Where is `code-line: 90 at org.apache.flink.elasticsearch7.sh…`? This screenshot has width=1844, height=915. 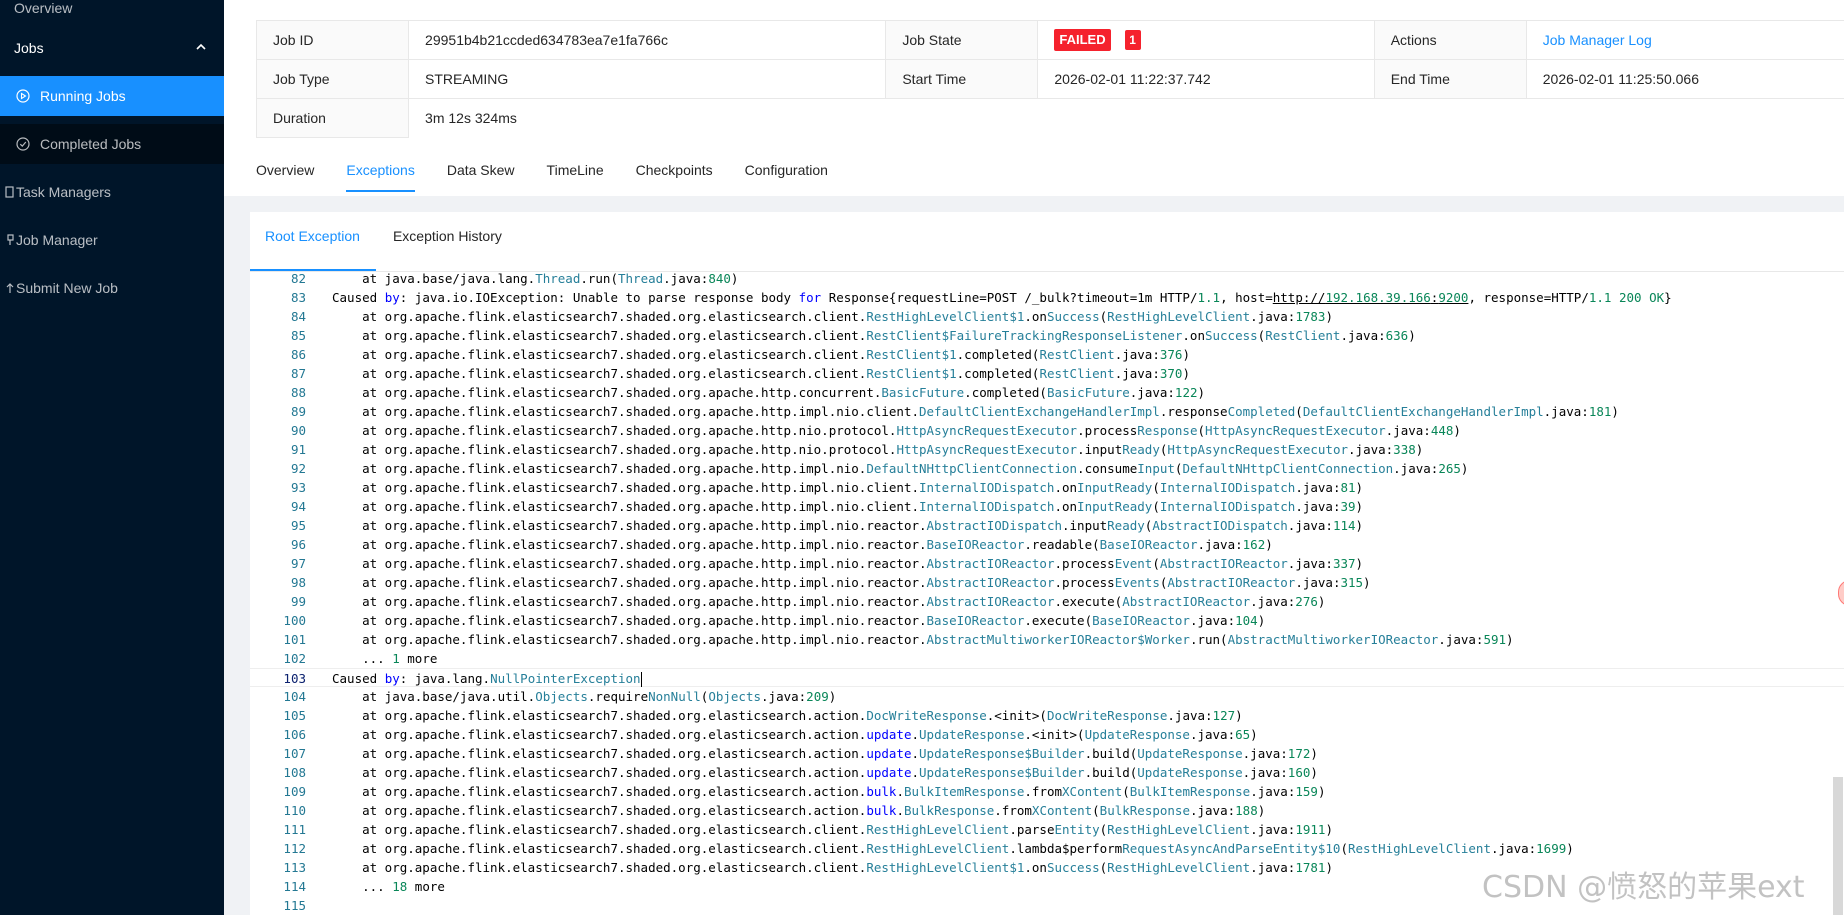
code-line: 90 at org.apache.flink.elasticsearch7.sh… is located at coordinates (1047, 430).